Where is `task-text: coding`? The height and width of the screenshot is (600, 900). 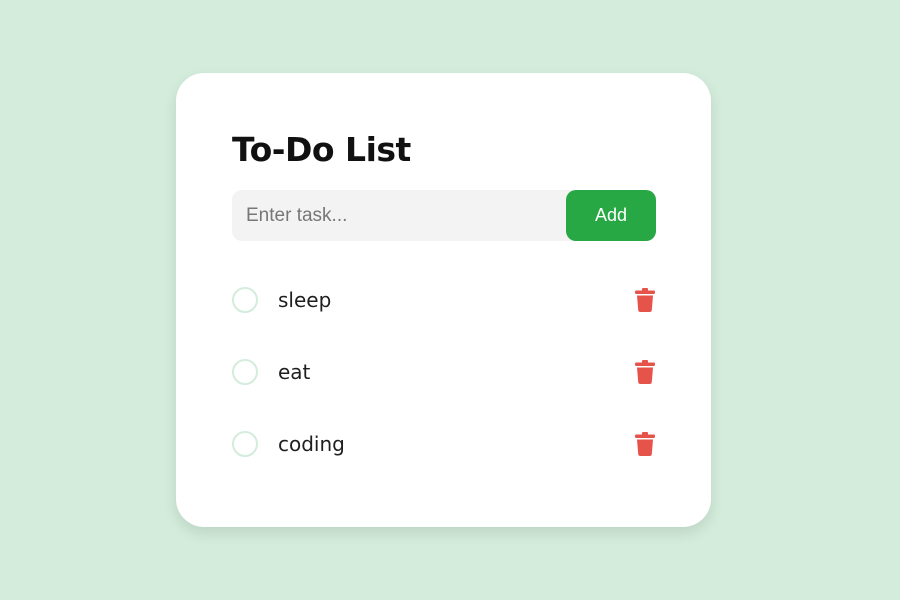 task-text: coding is located at coordinates (311, 444).